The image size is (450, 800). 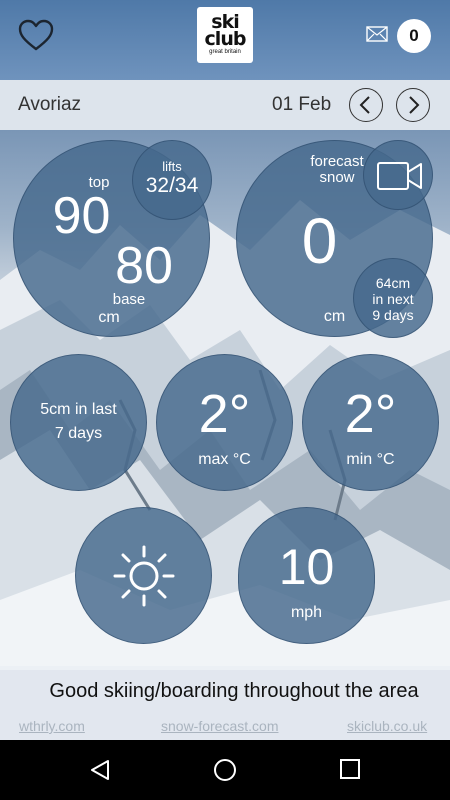 What do you see at coordinates (224, 414) in the screenshot?
I see `max-temp-value: 2°` at bounding box center [224, 414].